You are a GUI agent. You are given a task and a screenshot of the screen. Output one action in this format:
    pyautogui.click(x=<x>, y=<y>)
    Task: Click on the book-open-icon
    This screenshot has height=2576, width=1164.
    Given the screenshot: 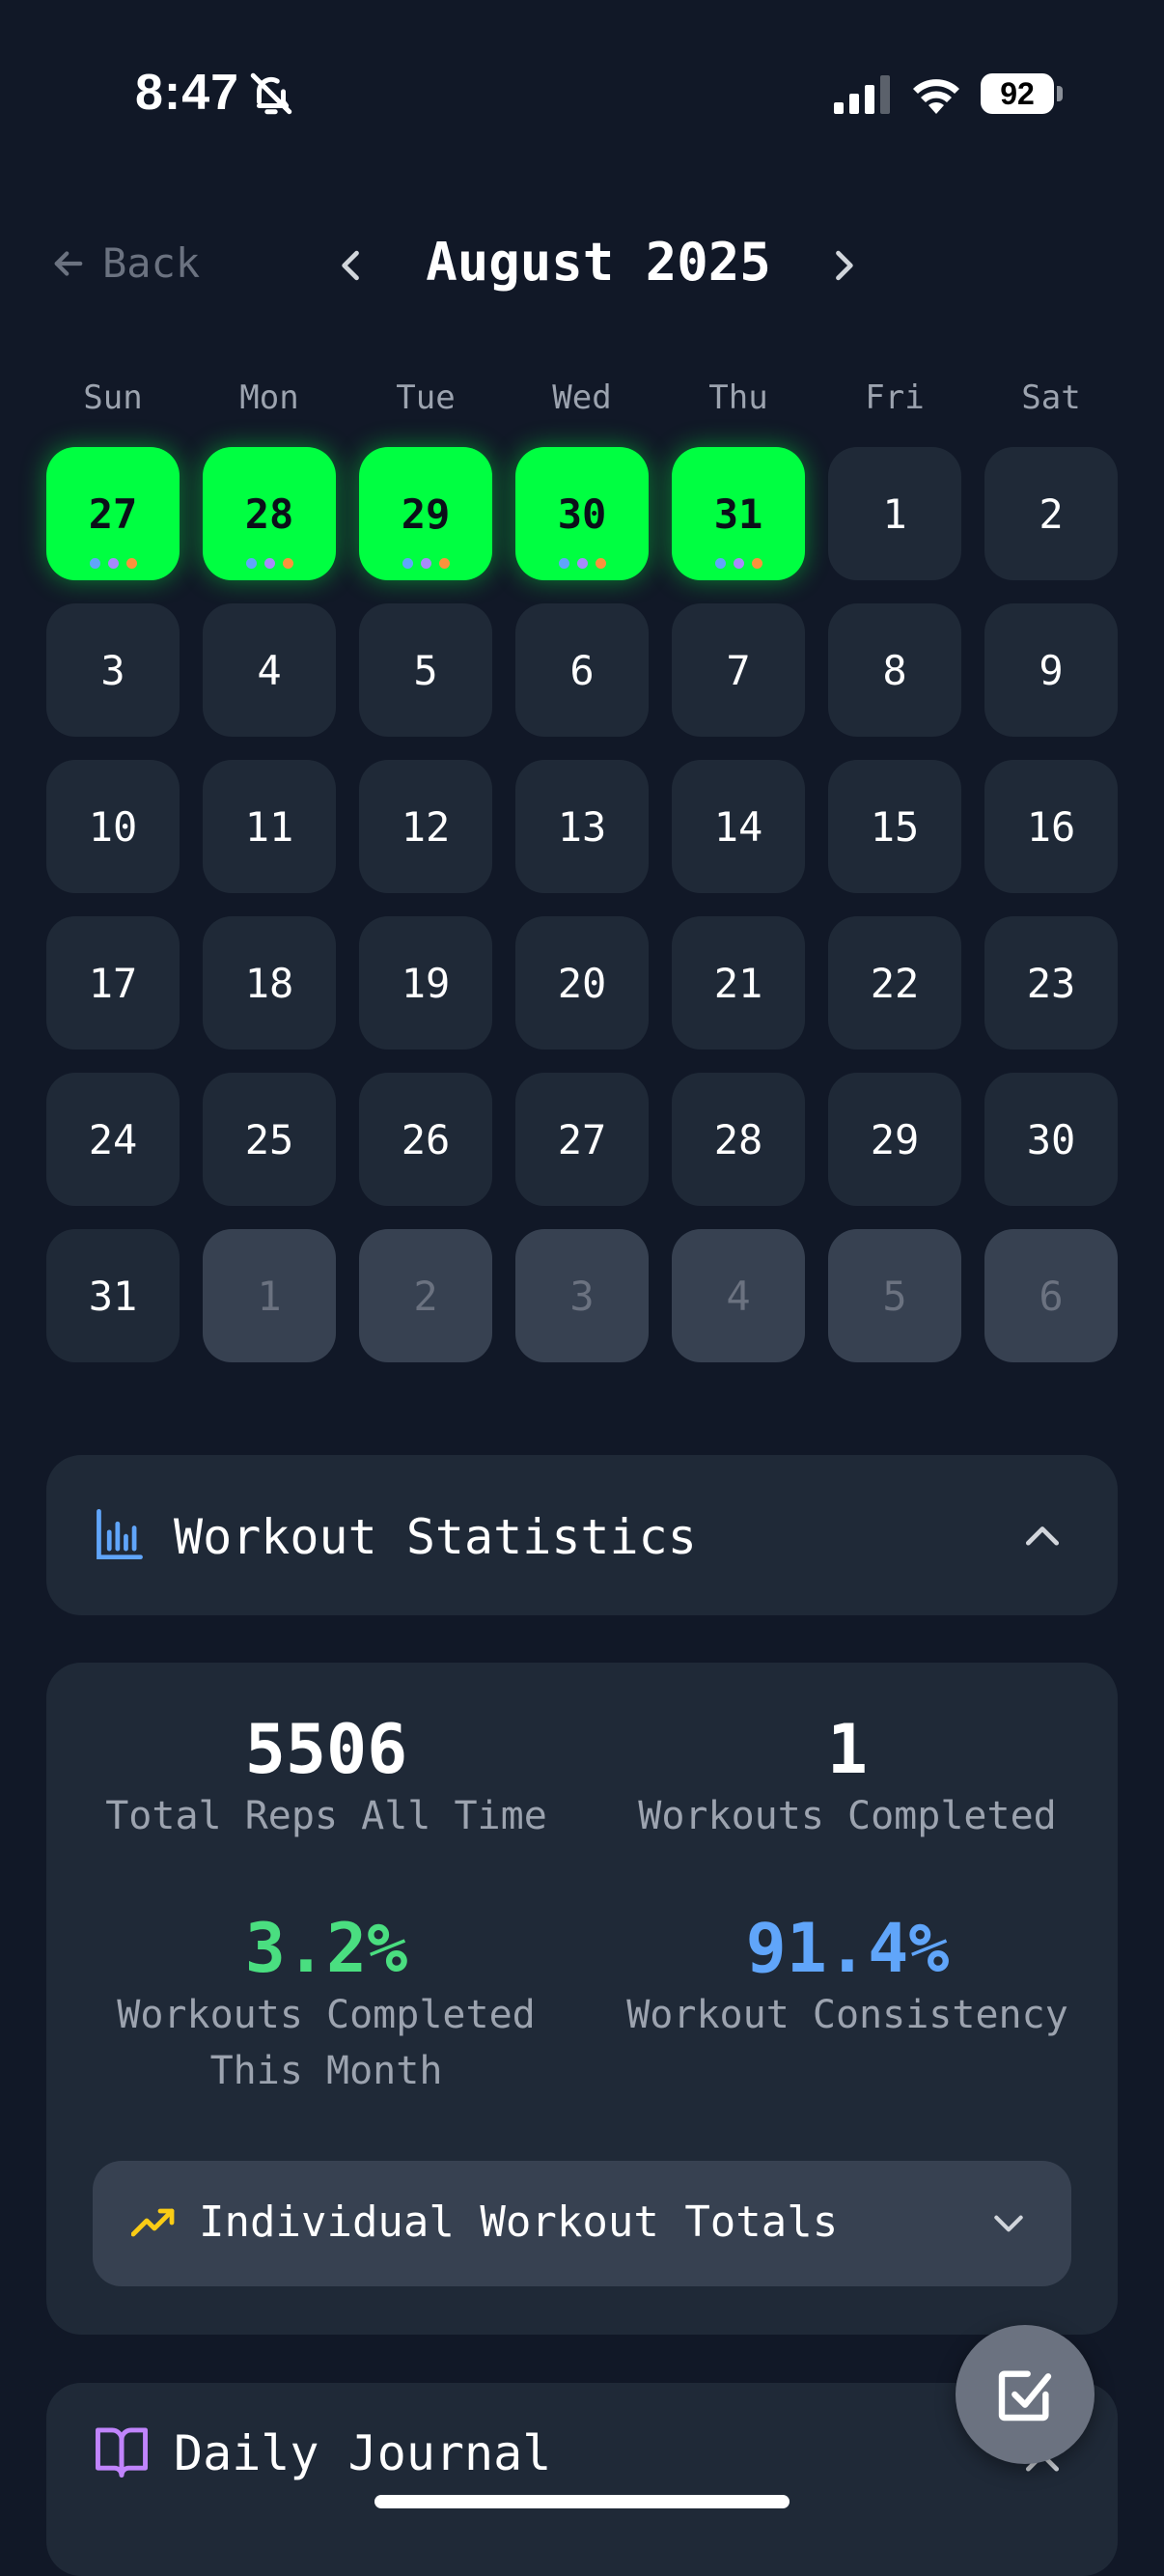 What is the action you would take?
    pyautogui.click(x=123, y=2452)
    